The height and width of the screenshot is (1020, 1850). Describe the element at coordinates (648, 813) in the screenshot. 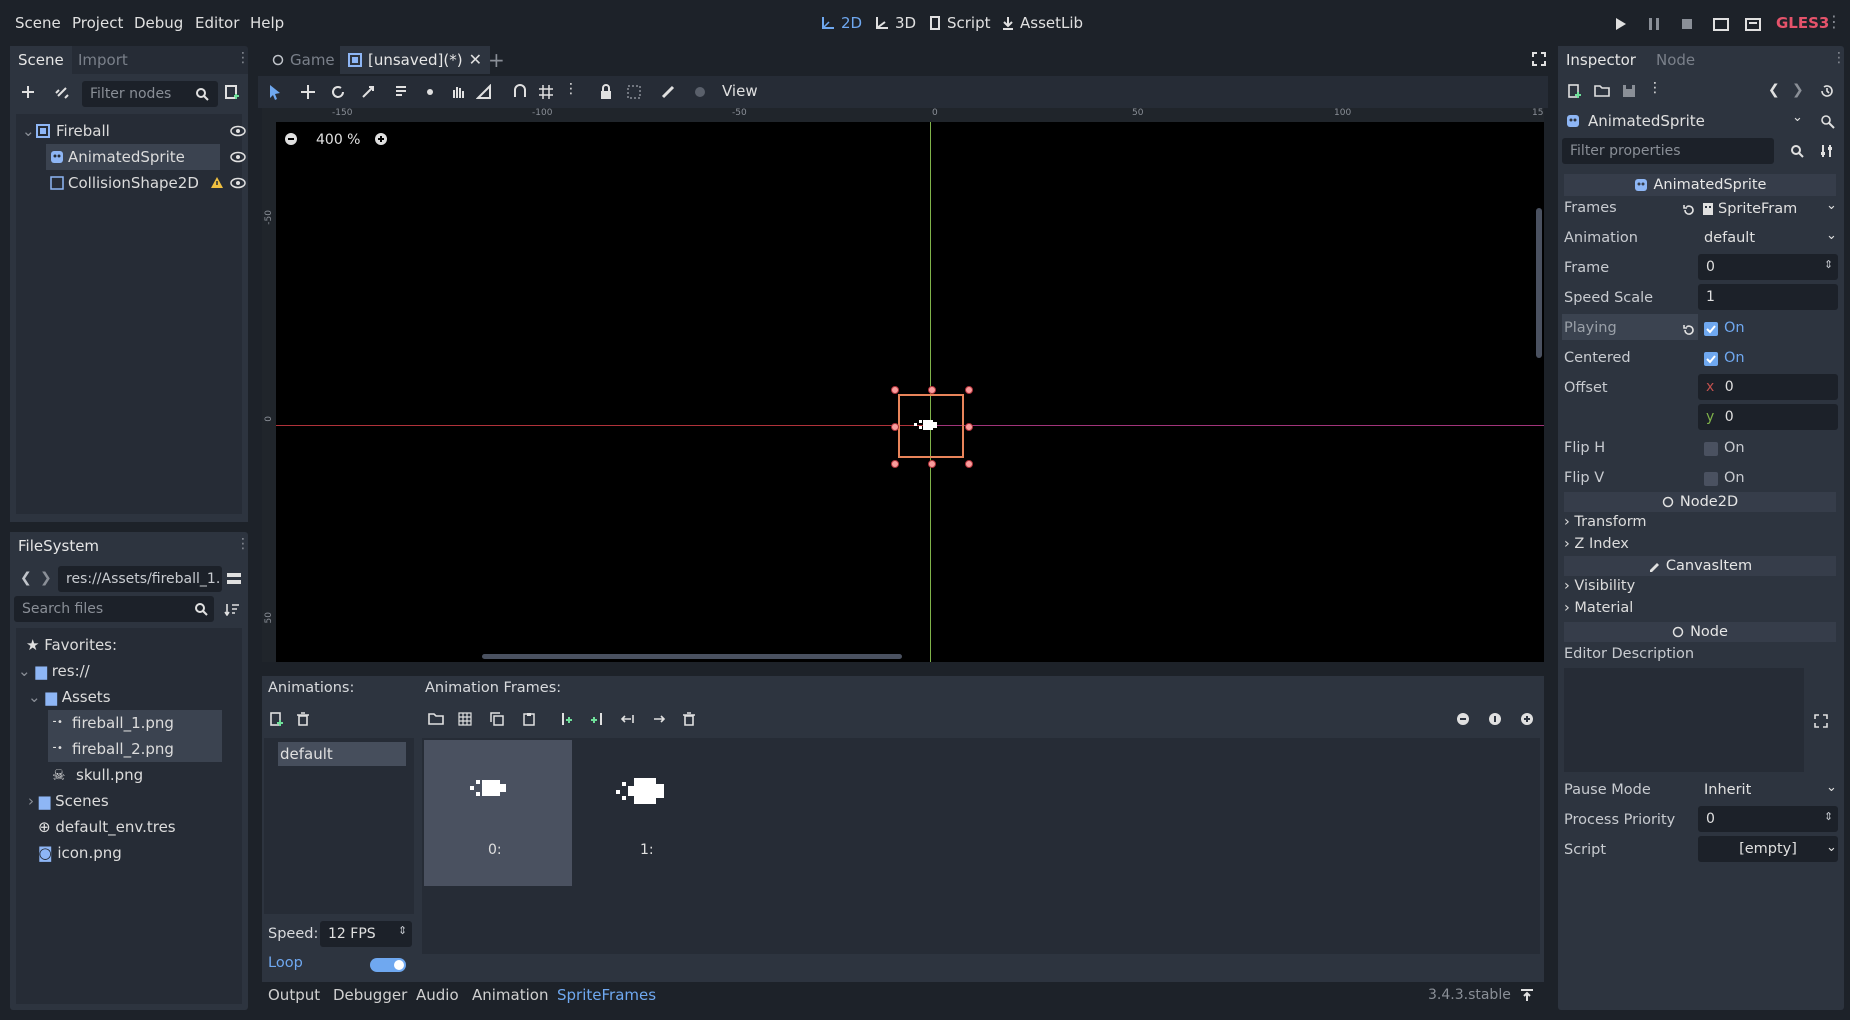

I see `frame-item: 1:` at that location.